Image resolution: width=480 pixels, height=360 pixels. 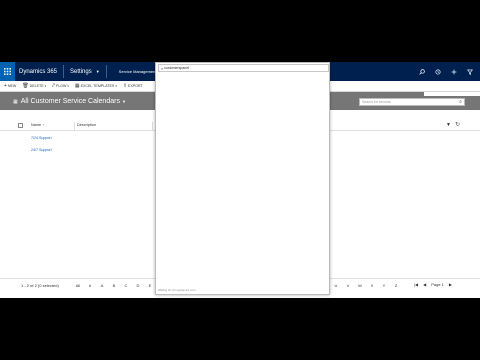 What do you see at coordinates (15, 101) in the screenshot?
I see `view-grid-icon: ▦` at bounding box center [15, 101].